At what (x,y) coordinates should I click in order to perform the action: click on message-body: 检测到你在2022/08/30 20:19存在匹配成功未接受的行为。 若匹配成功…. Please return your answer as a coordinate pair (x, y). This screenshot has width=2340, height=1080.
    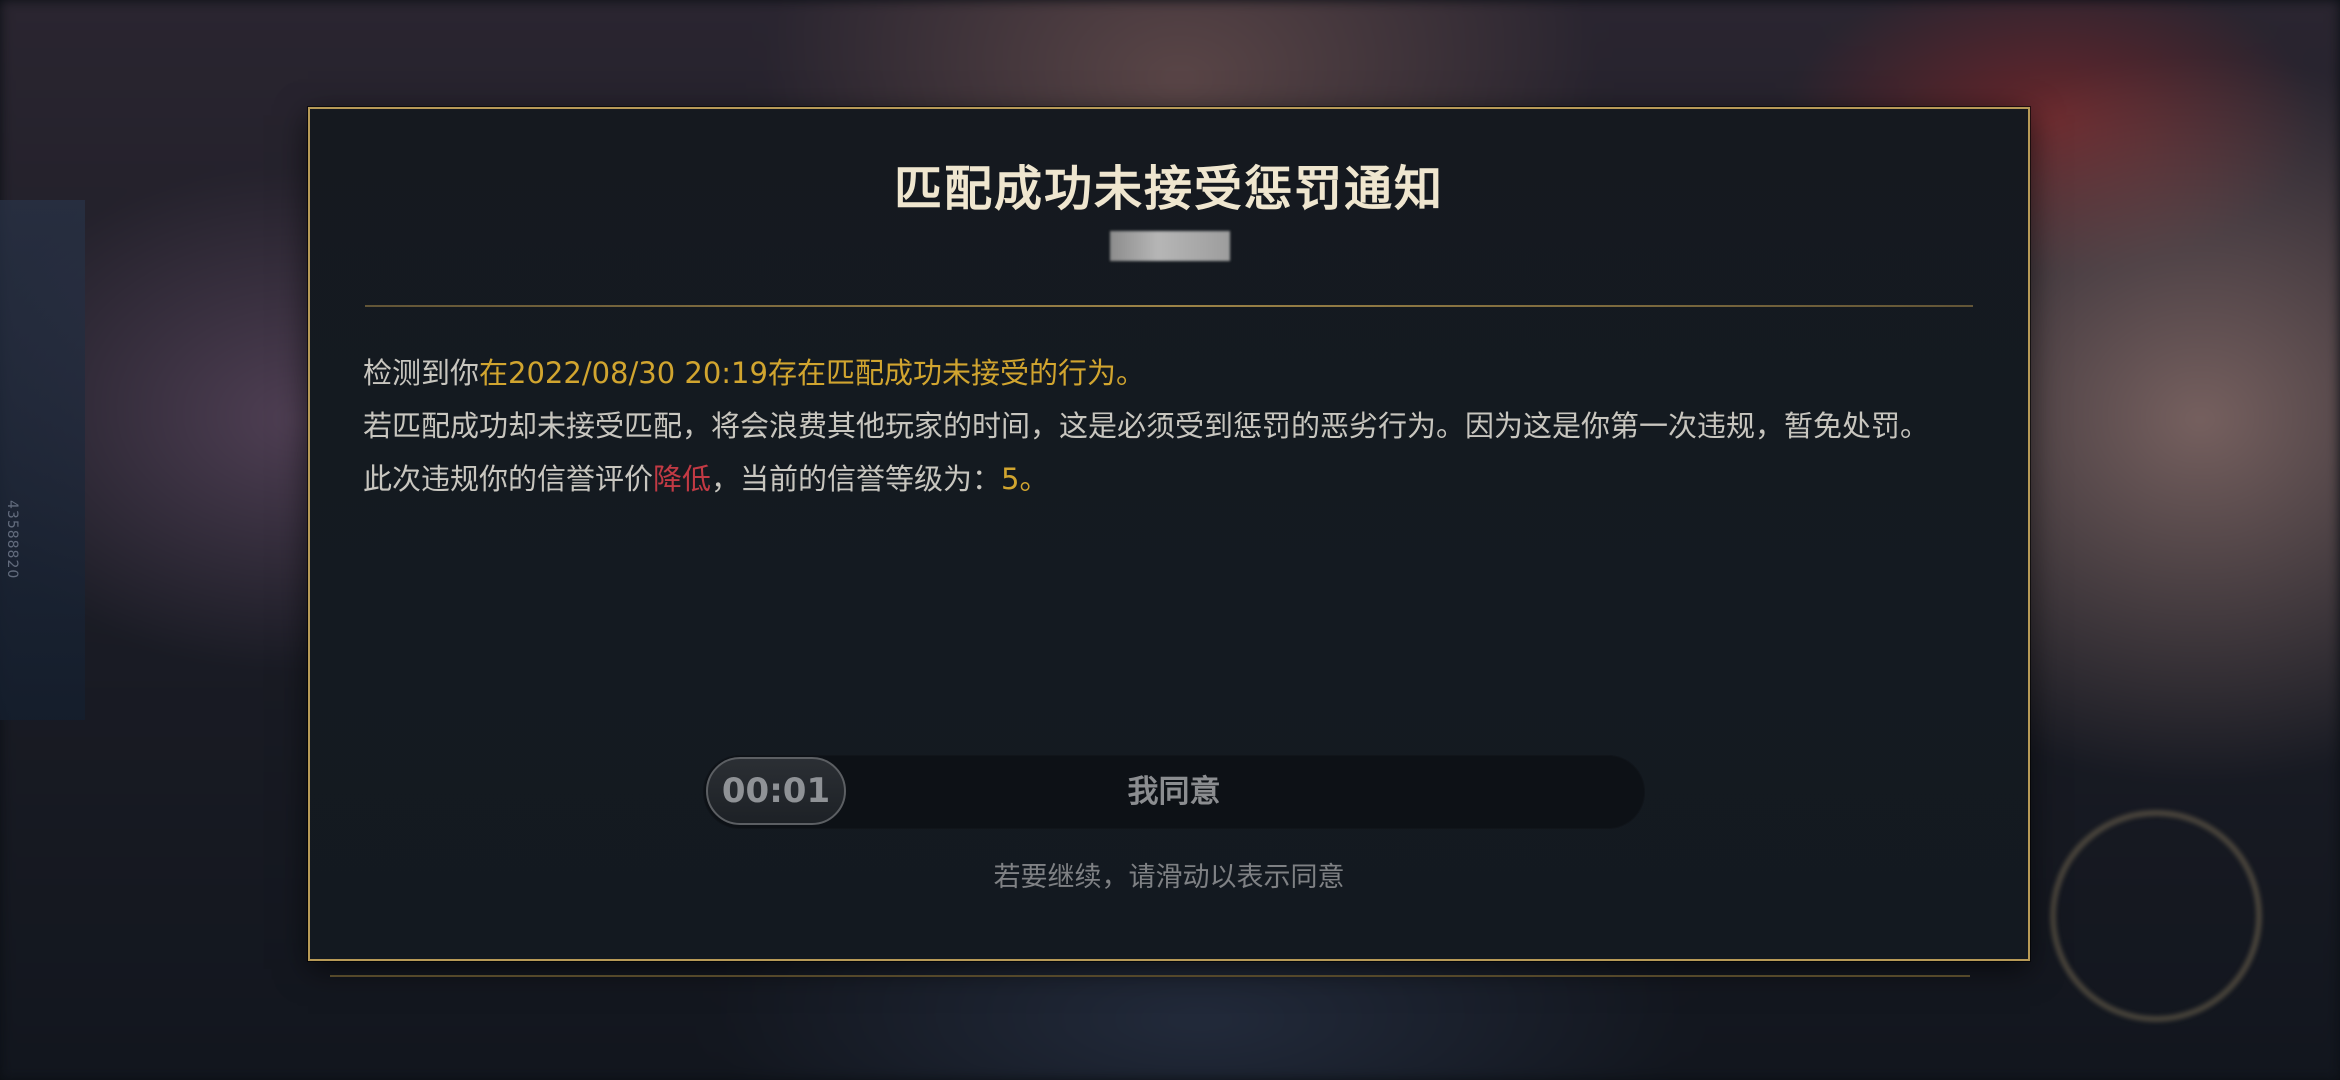
    Looking at the image, I should click on (1173, 426).